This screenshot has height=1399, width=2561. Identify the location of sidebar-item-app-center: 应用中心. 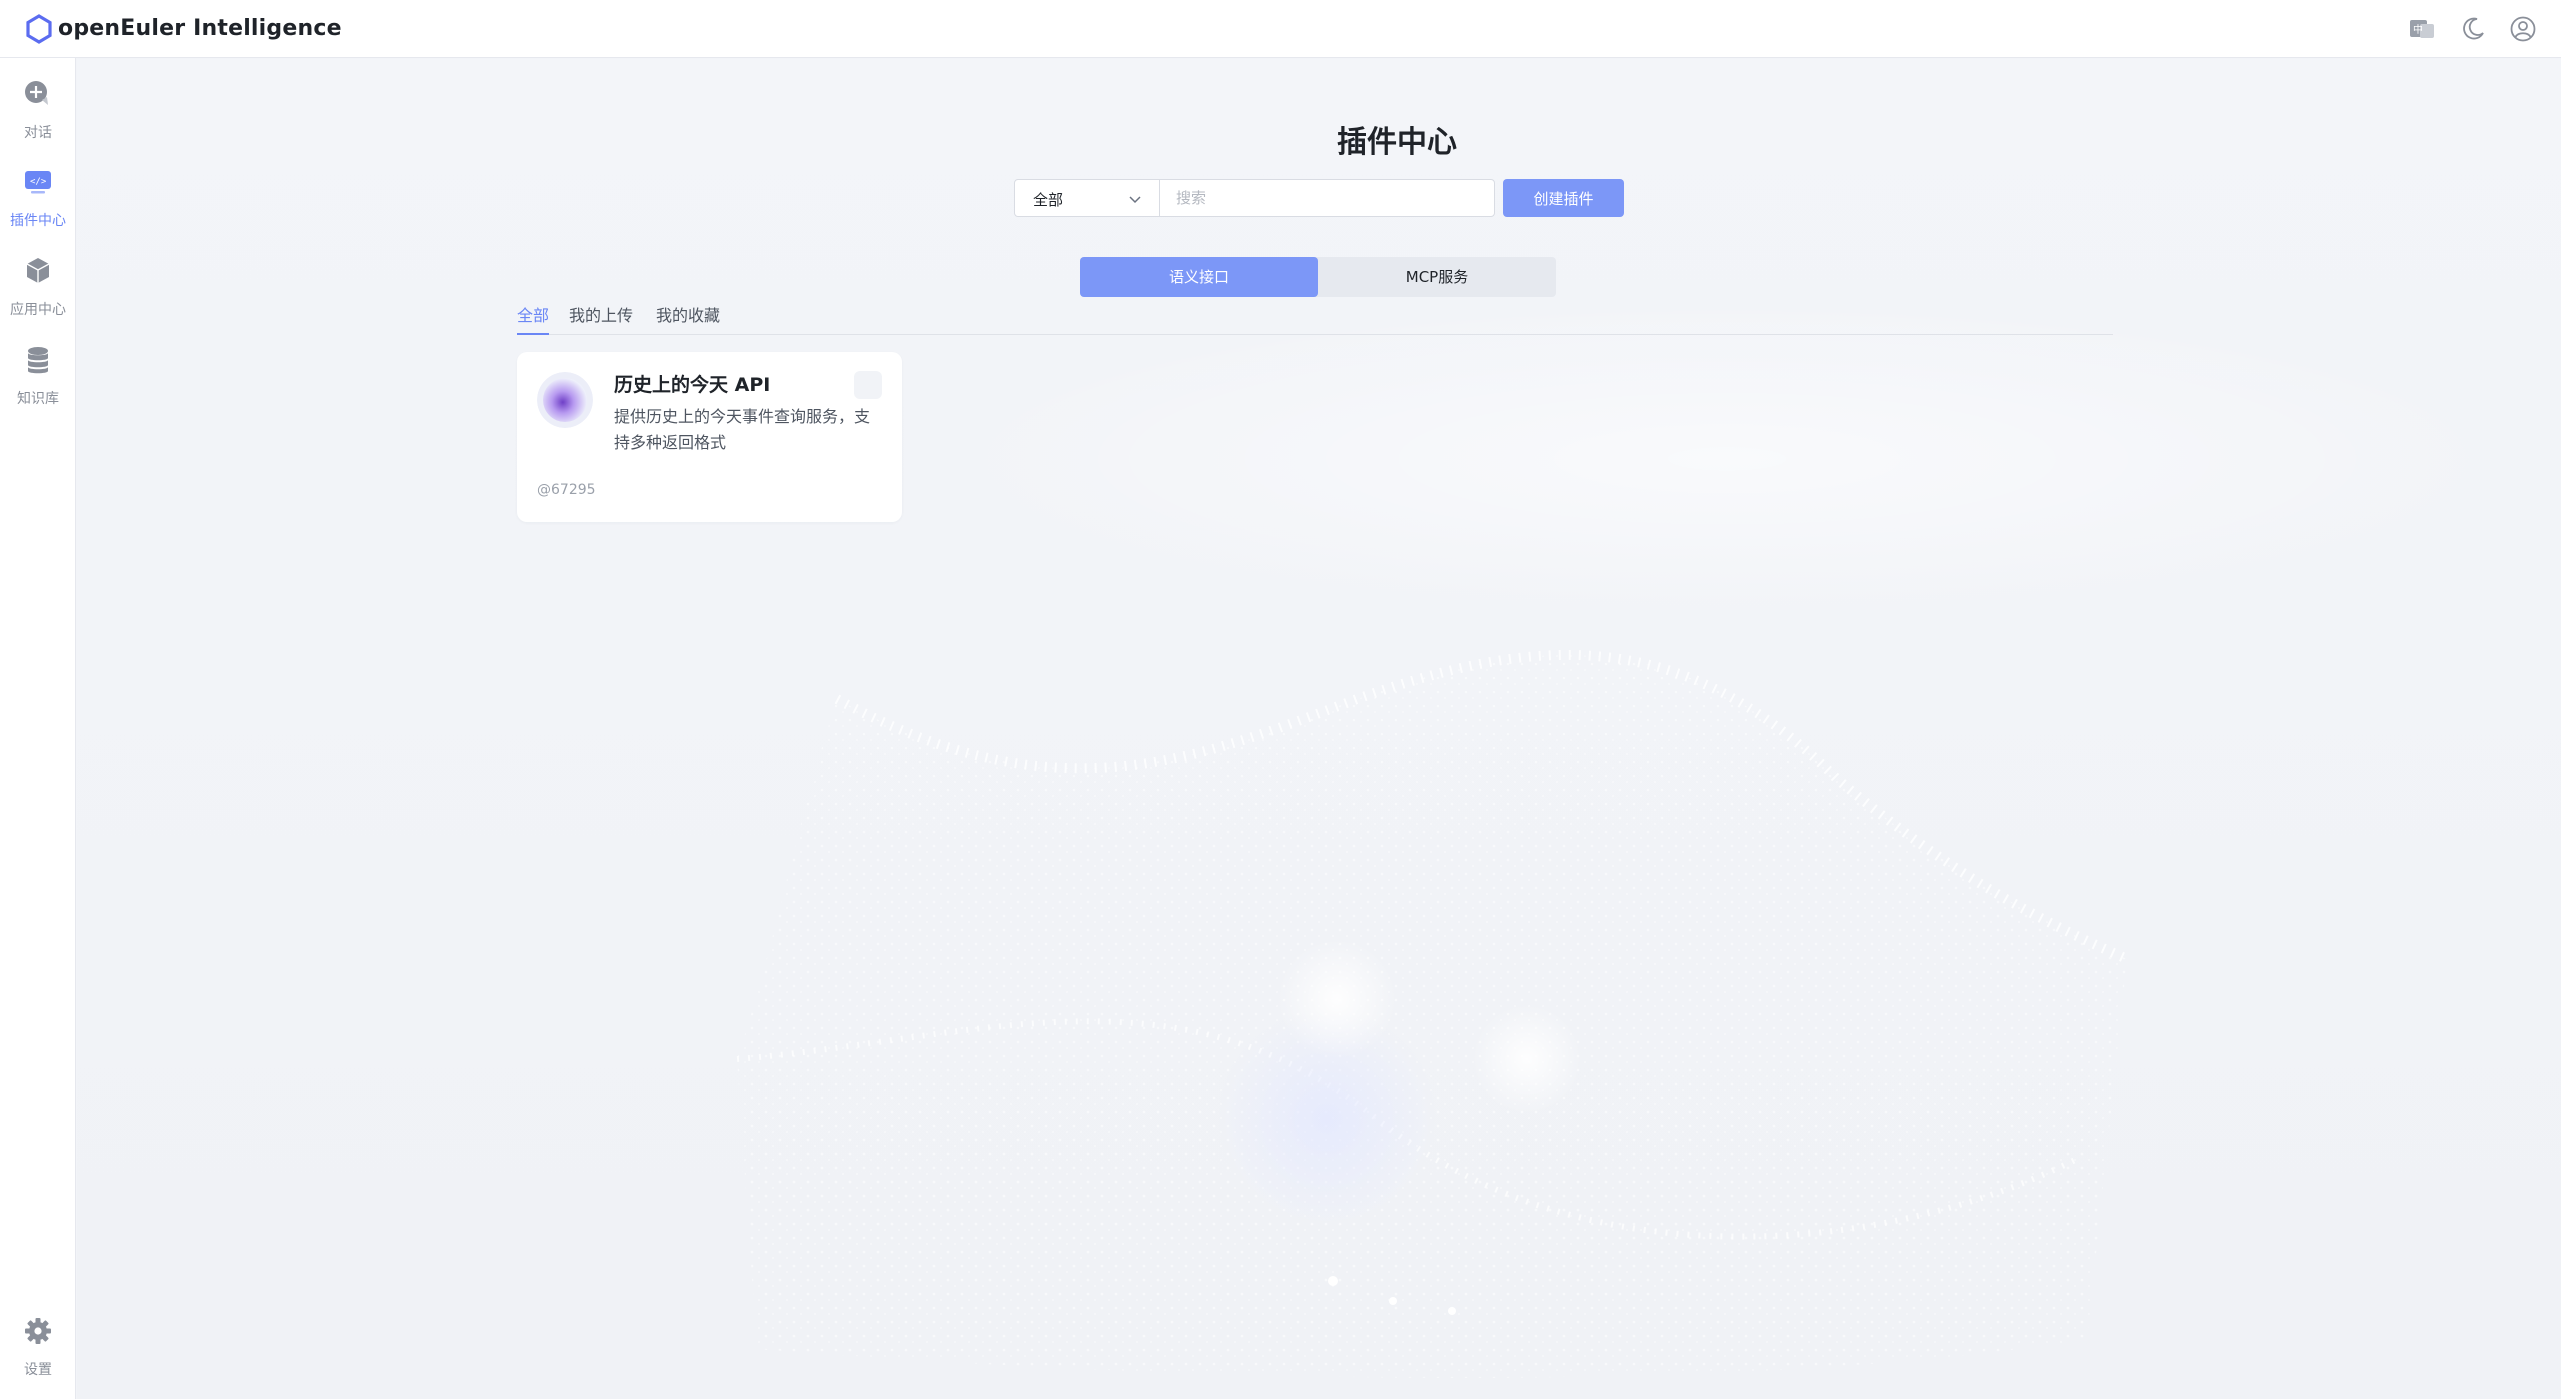
(38, 285).